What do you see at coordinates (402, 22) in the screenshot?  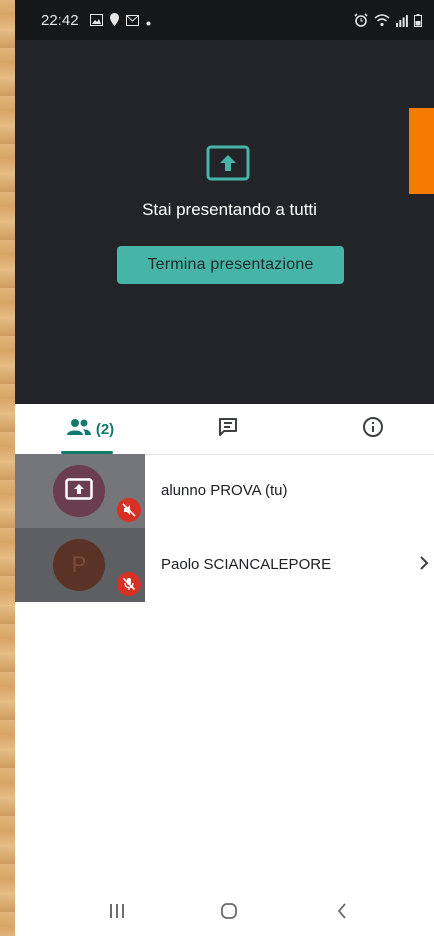 I see `signal-icon` at bounding box center [402, 22].